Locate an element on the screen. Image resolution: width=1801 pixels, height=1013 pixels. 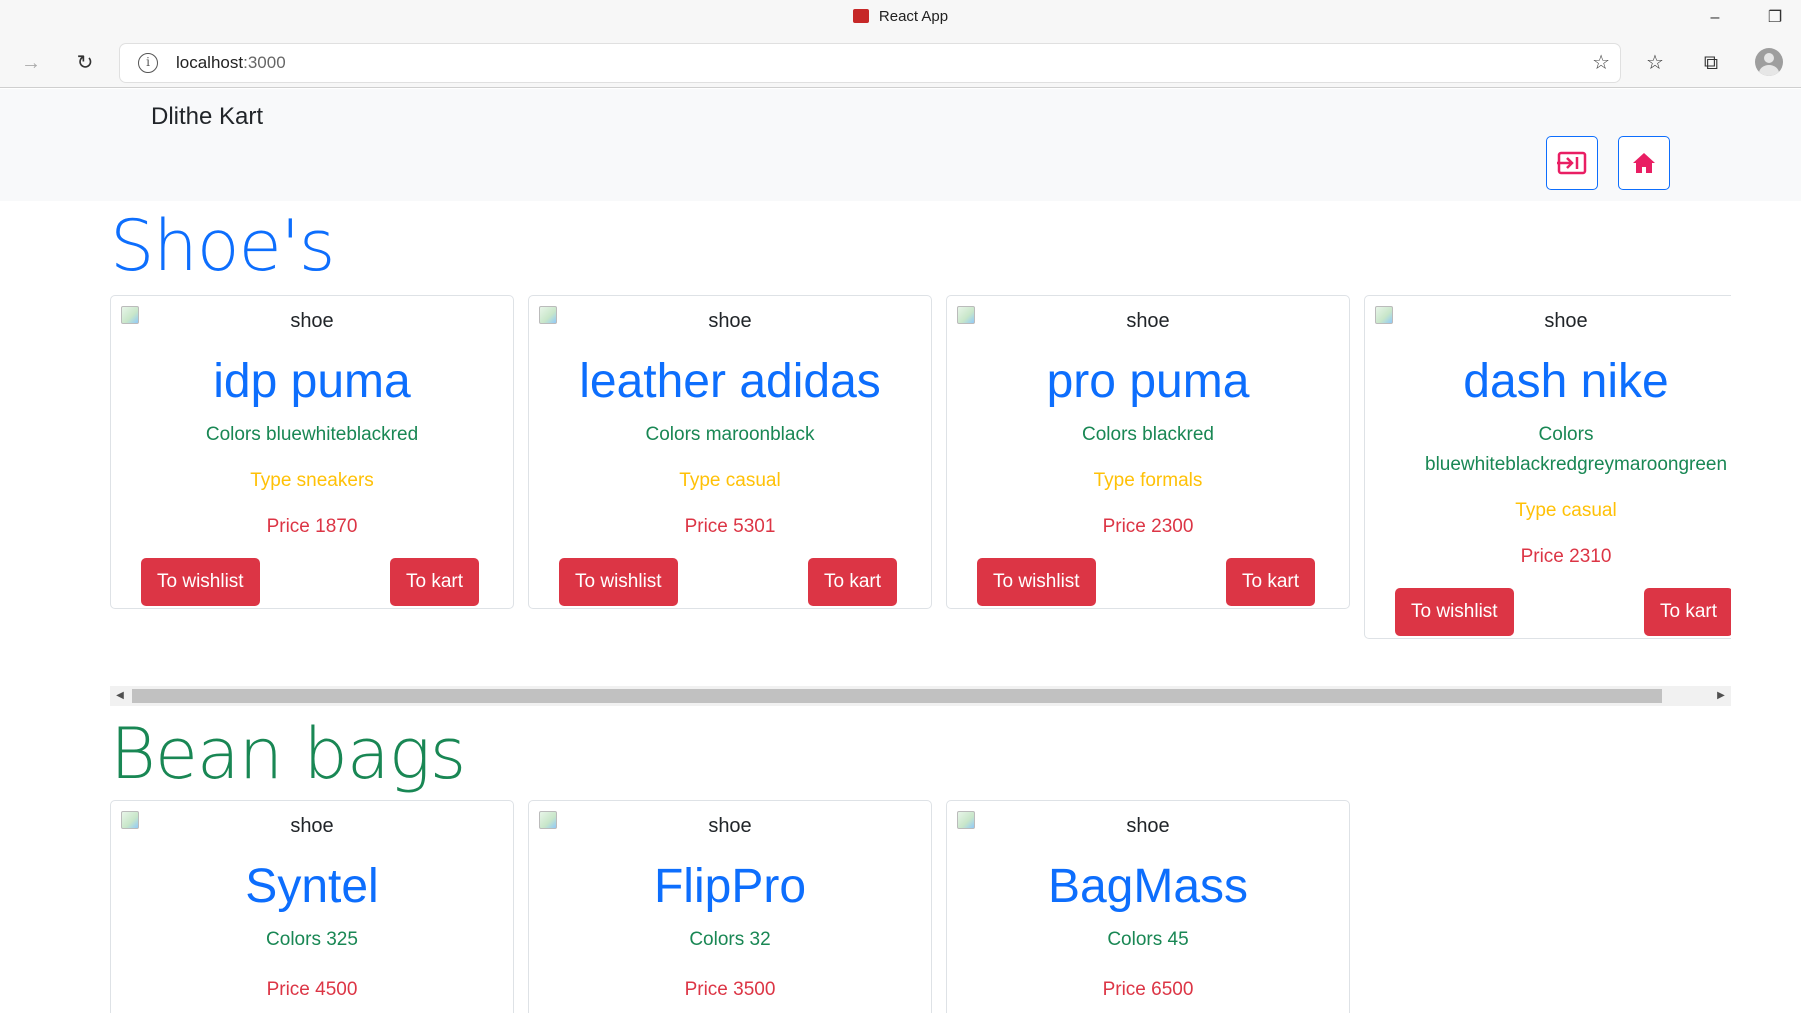
navbar: Dlithe Kart is located at coordinates (900, 145).